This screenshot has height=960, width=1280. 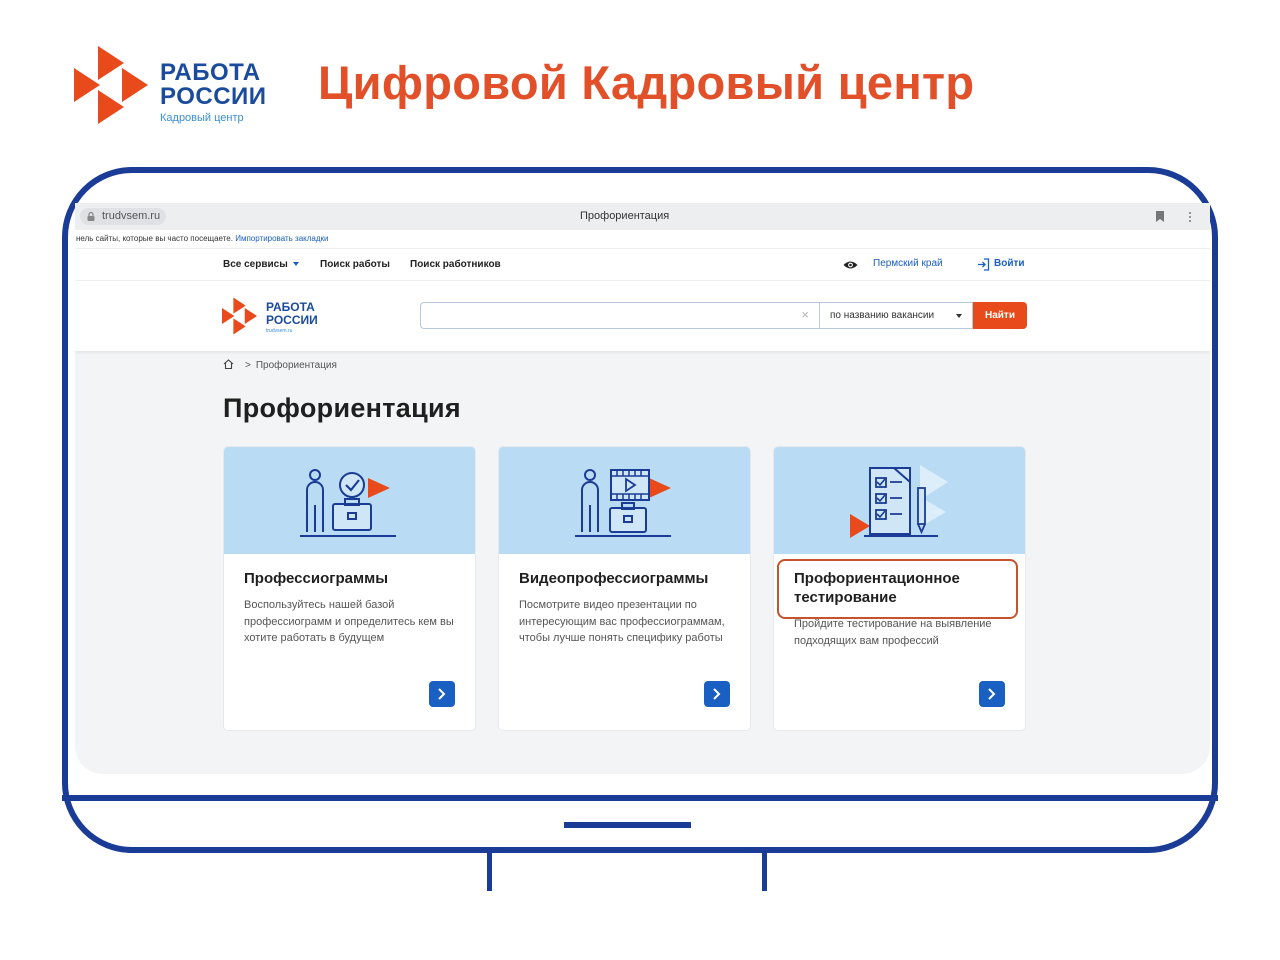 I want to click on slide-logo: РАБОТА РОССИИ Кадровый центр, so click(x=174, y=86).